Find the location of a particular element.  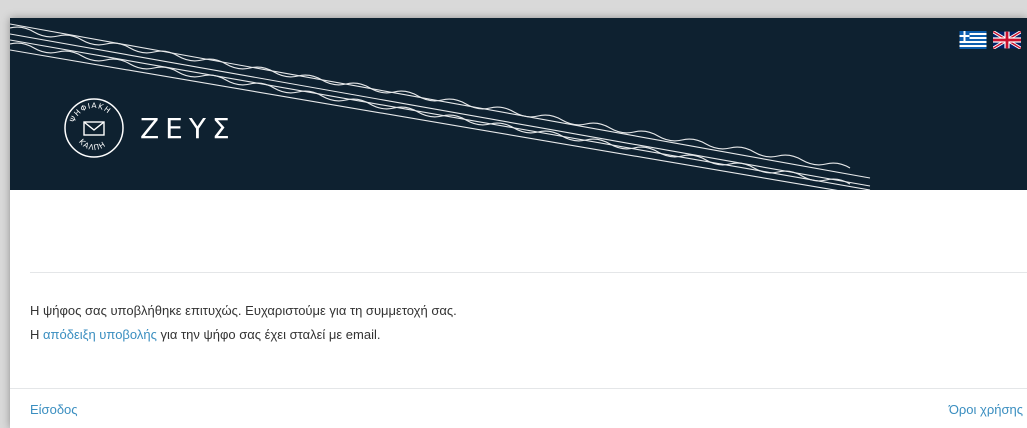

footer-divider is located at coordinates (518, 388).